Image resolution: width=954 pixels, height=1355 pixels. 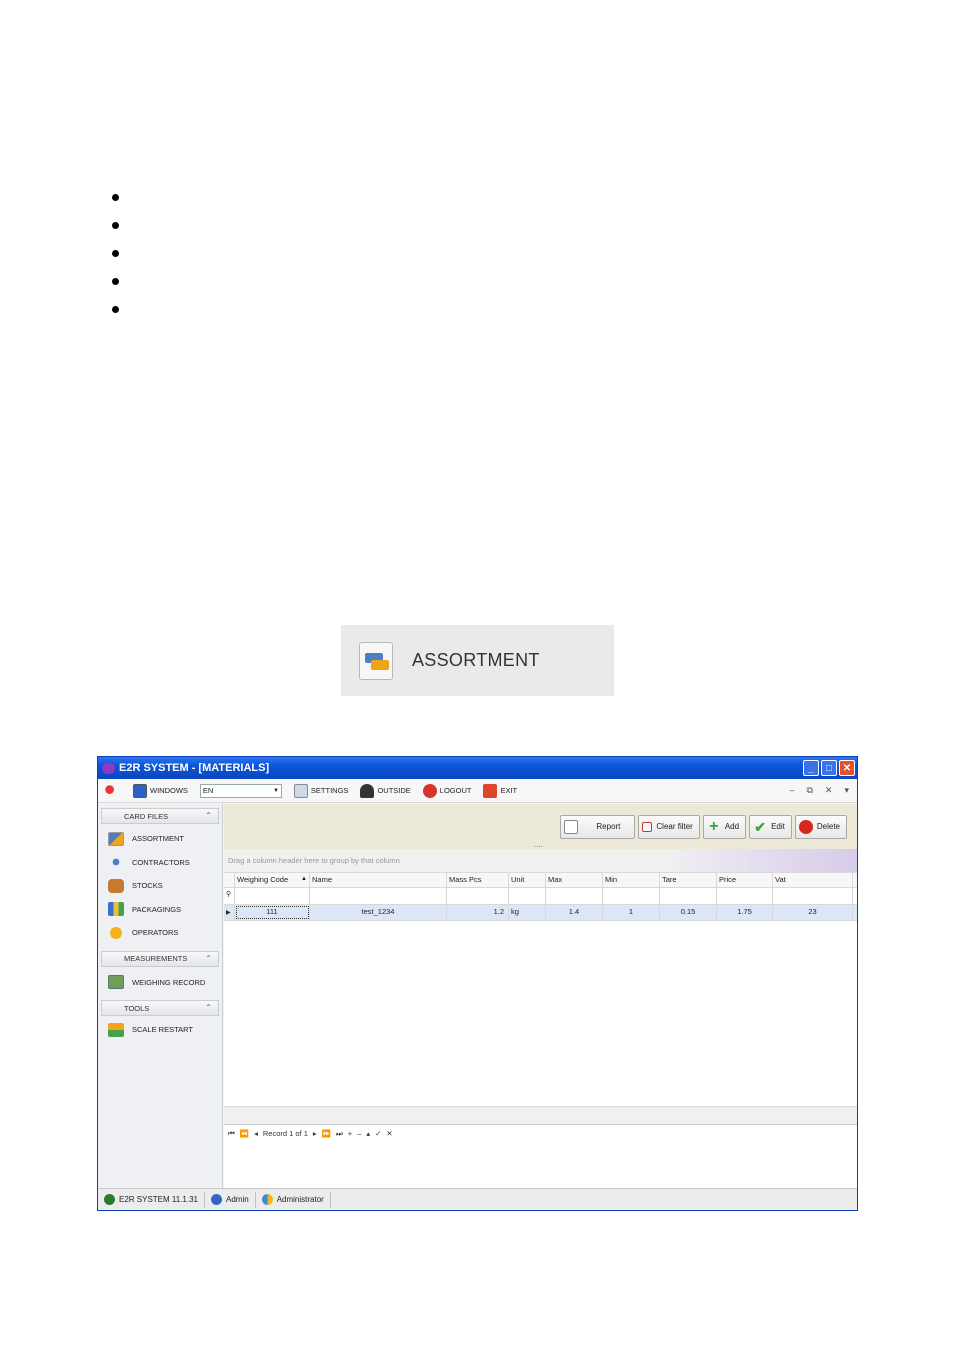 What do you see at coordinates (378, 912) in the screenshot?
I see `cell-name: test_1234` at bounding box center [378, 912].